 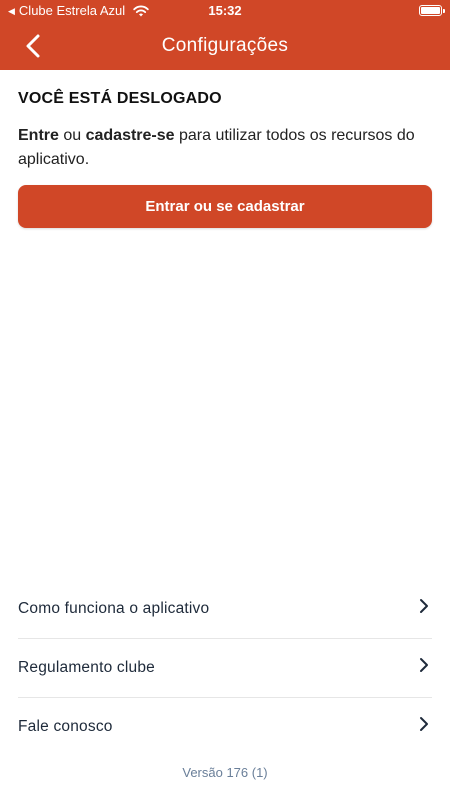 What do you see at coordinates (86, 667) in the screenshot?
I see `menu-item-label: Regulamento clube` at bounding box center [86, 667].